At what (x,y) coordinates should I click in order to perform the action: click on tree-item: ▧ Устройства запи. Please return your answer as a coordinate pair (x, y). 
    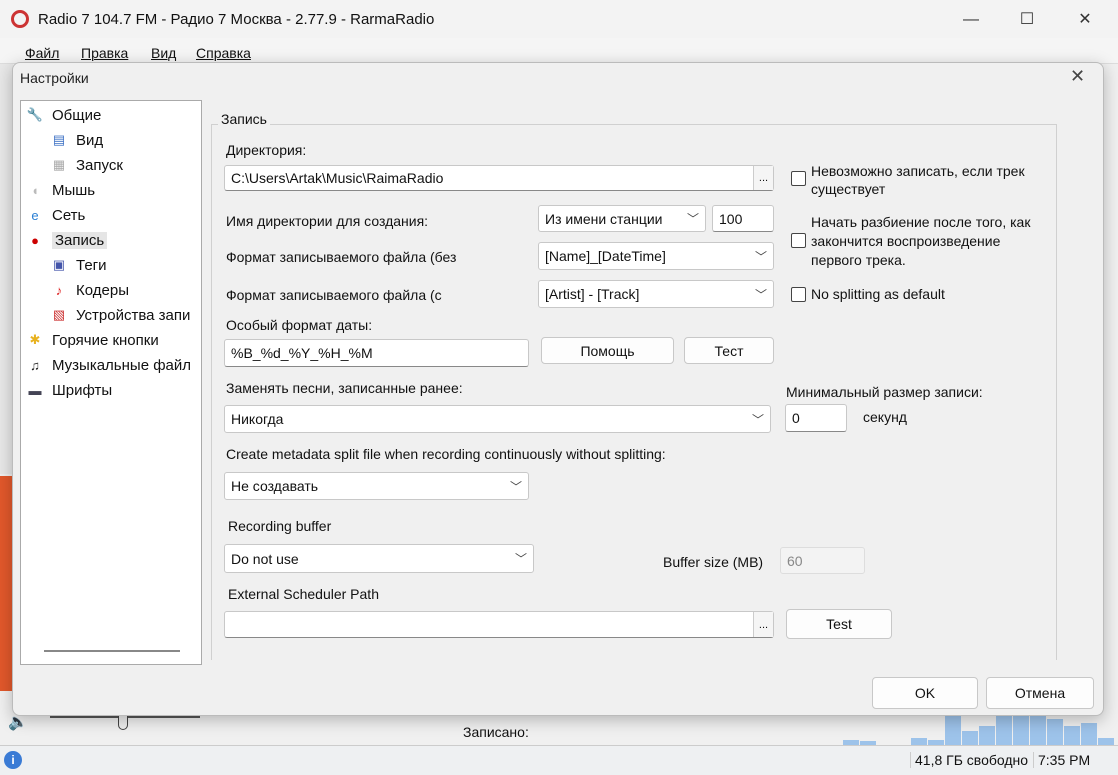
    Looking at the image, I should click on (120, 315).